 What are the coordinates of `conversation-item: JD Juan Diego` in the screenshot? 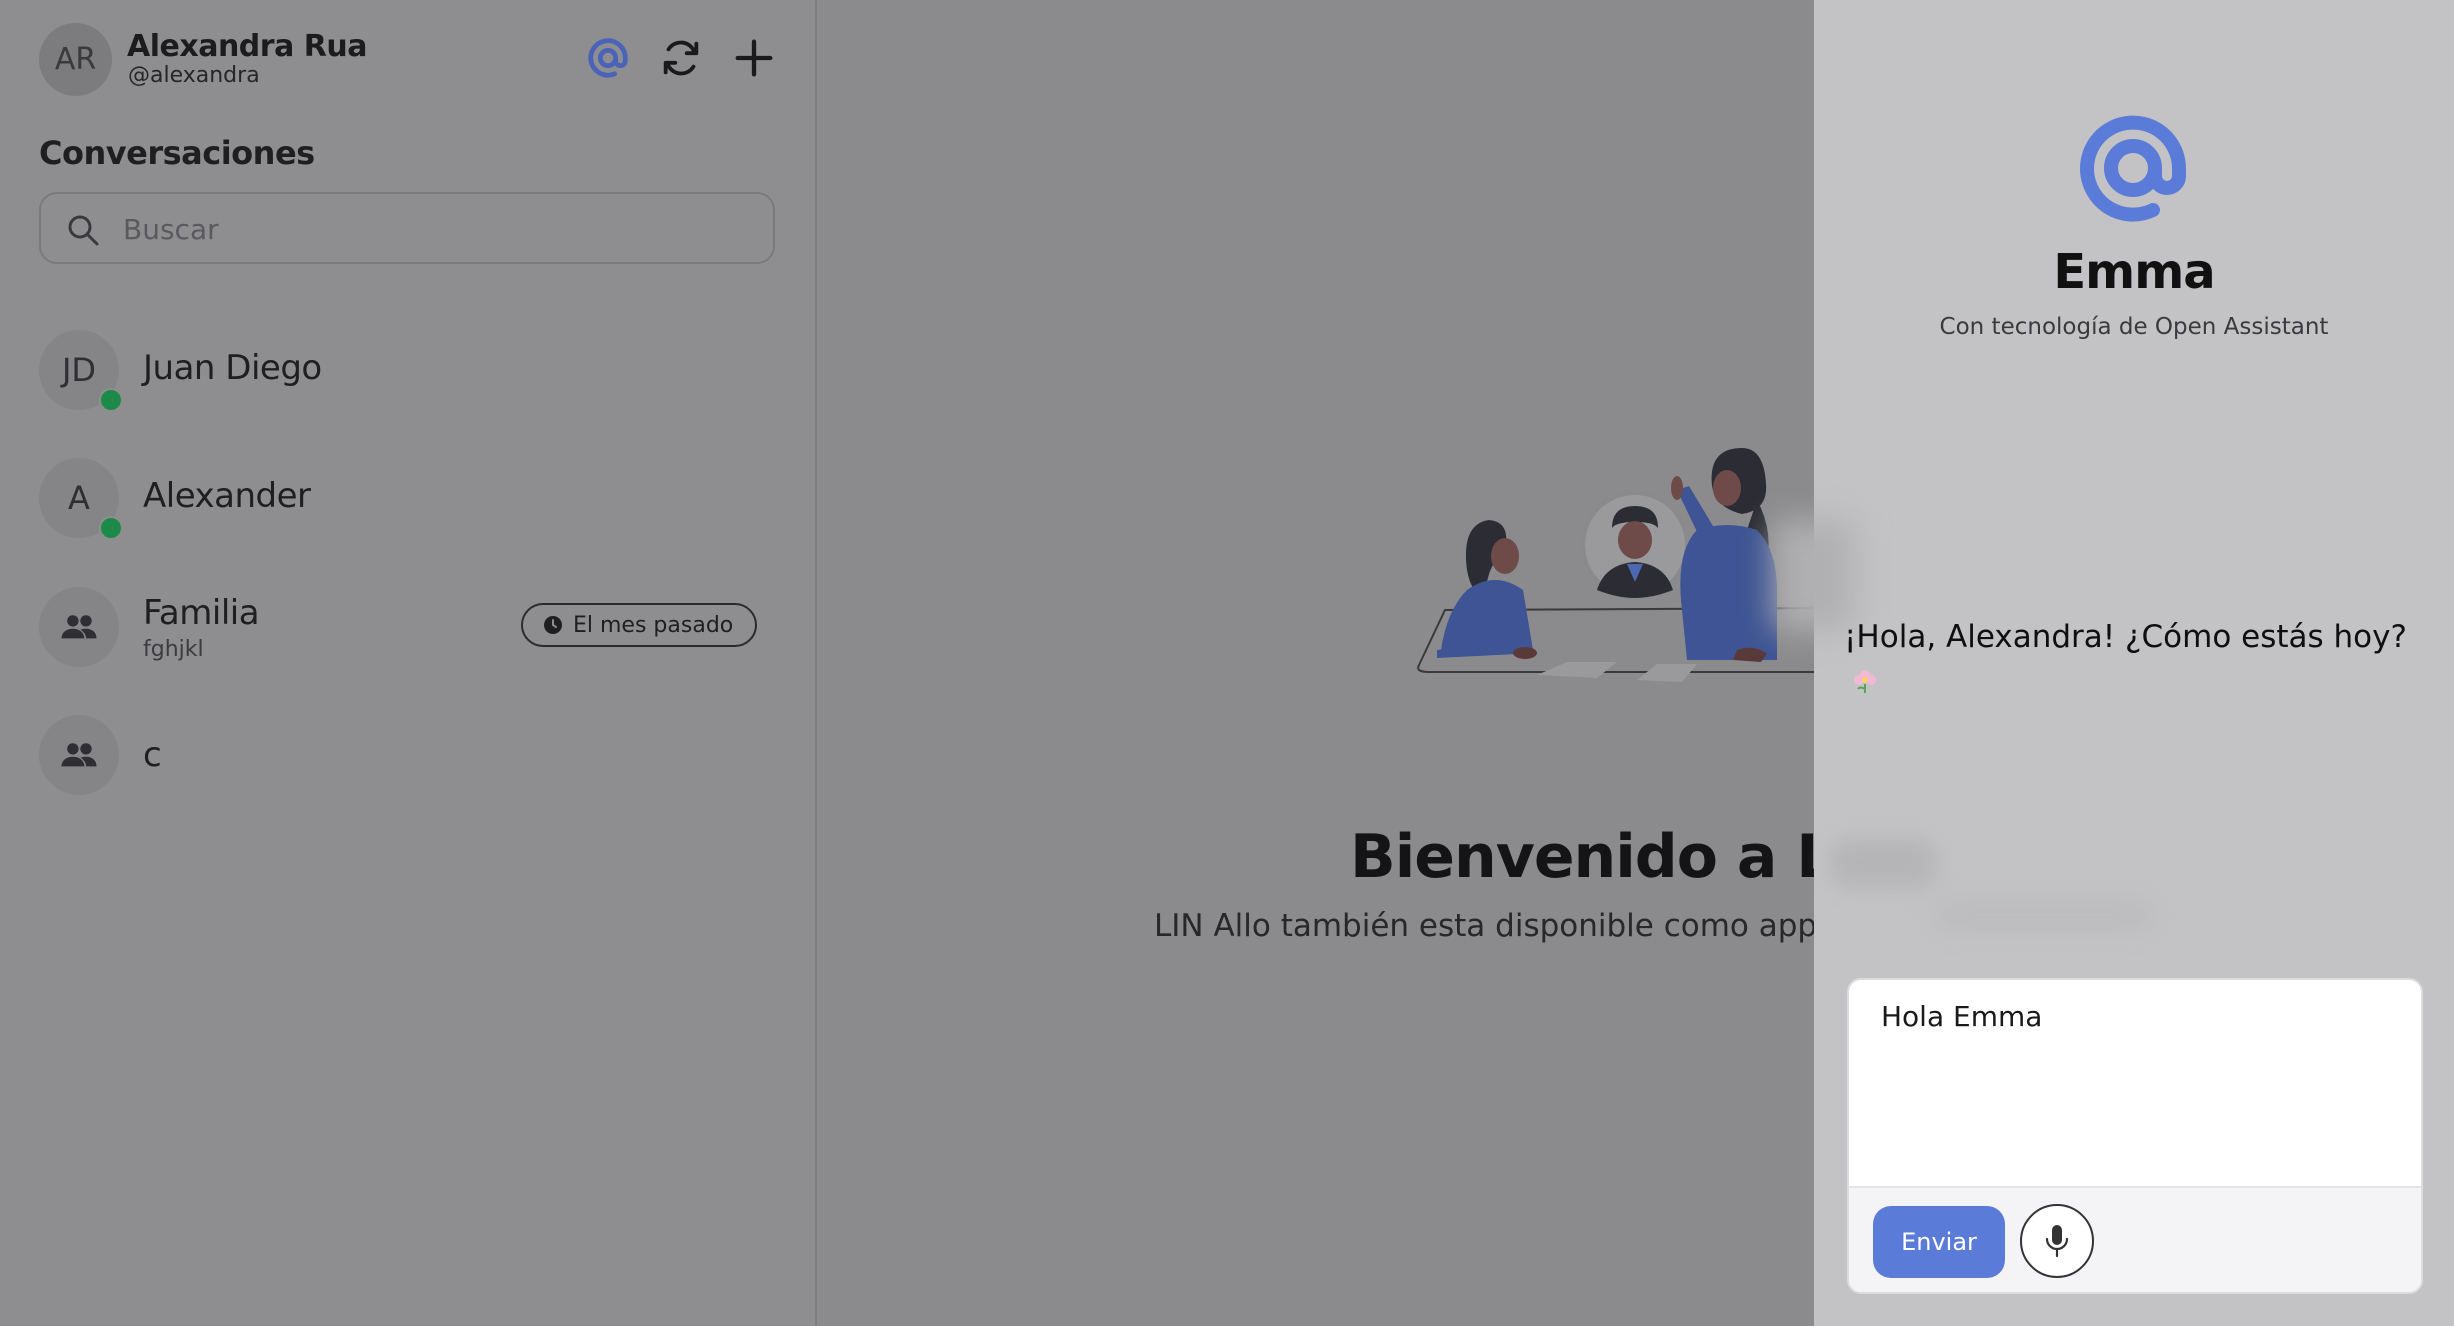 It's located at (409, 372).